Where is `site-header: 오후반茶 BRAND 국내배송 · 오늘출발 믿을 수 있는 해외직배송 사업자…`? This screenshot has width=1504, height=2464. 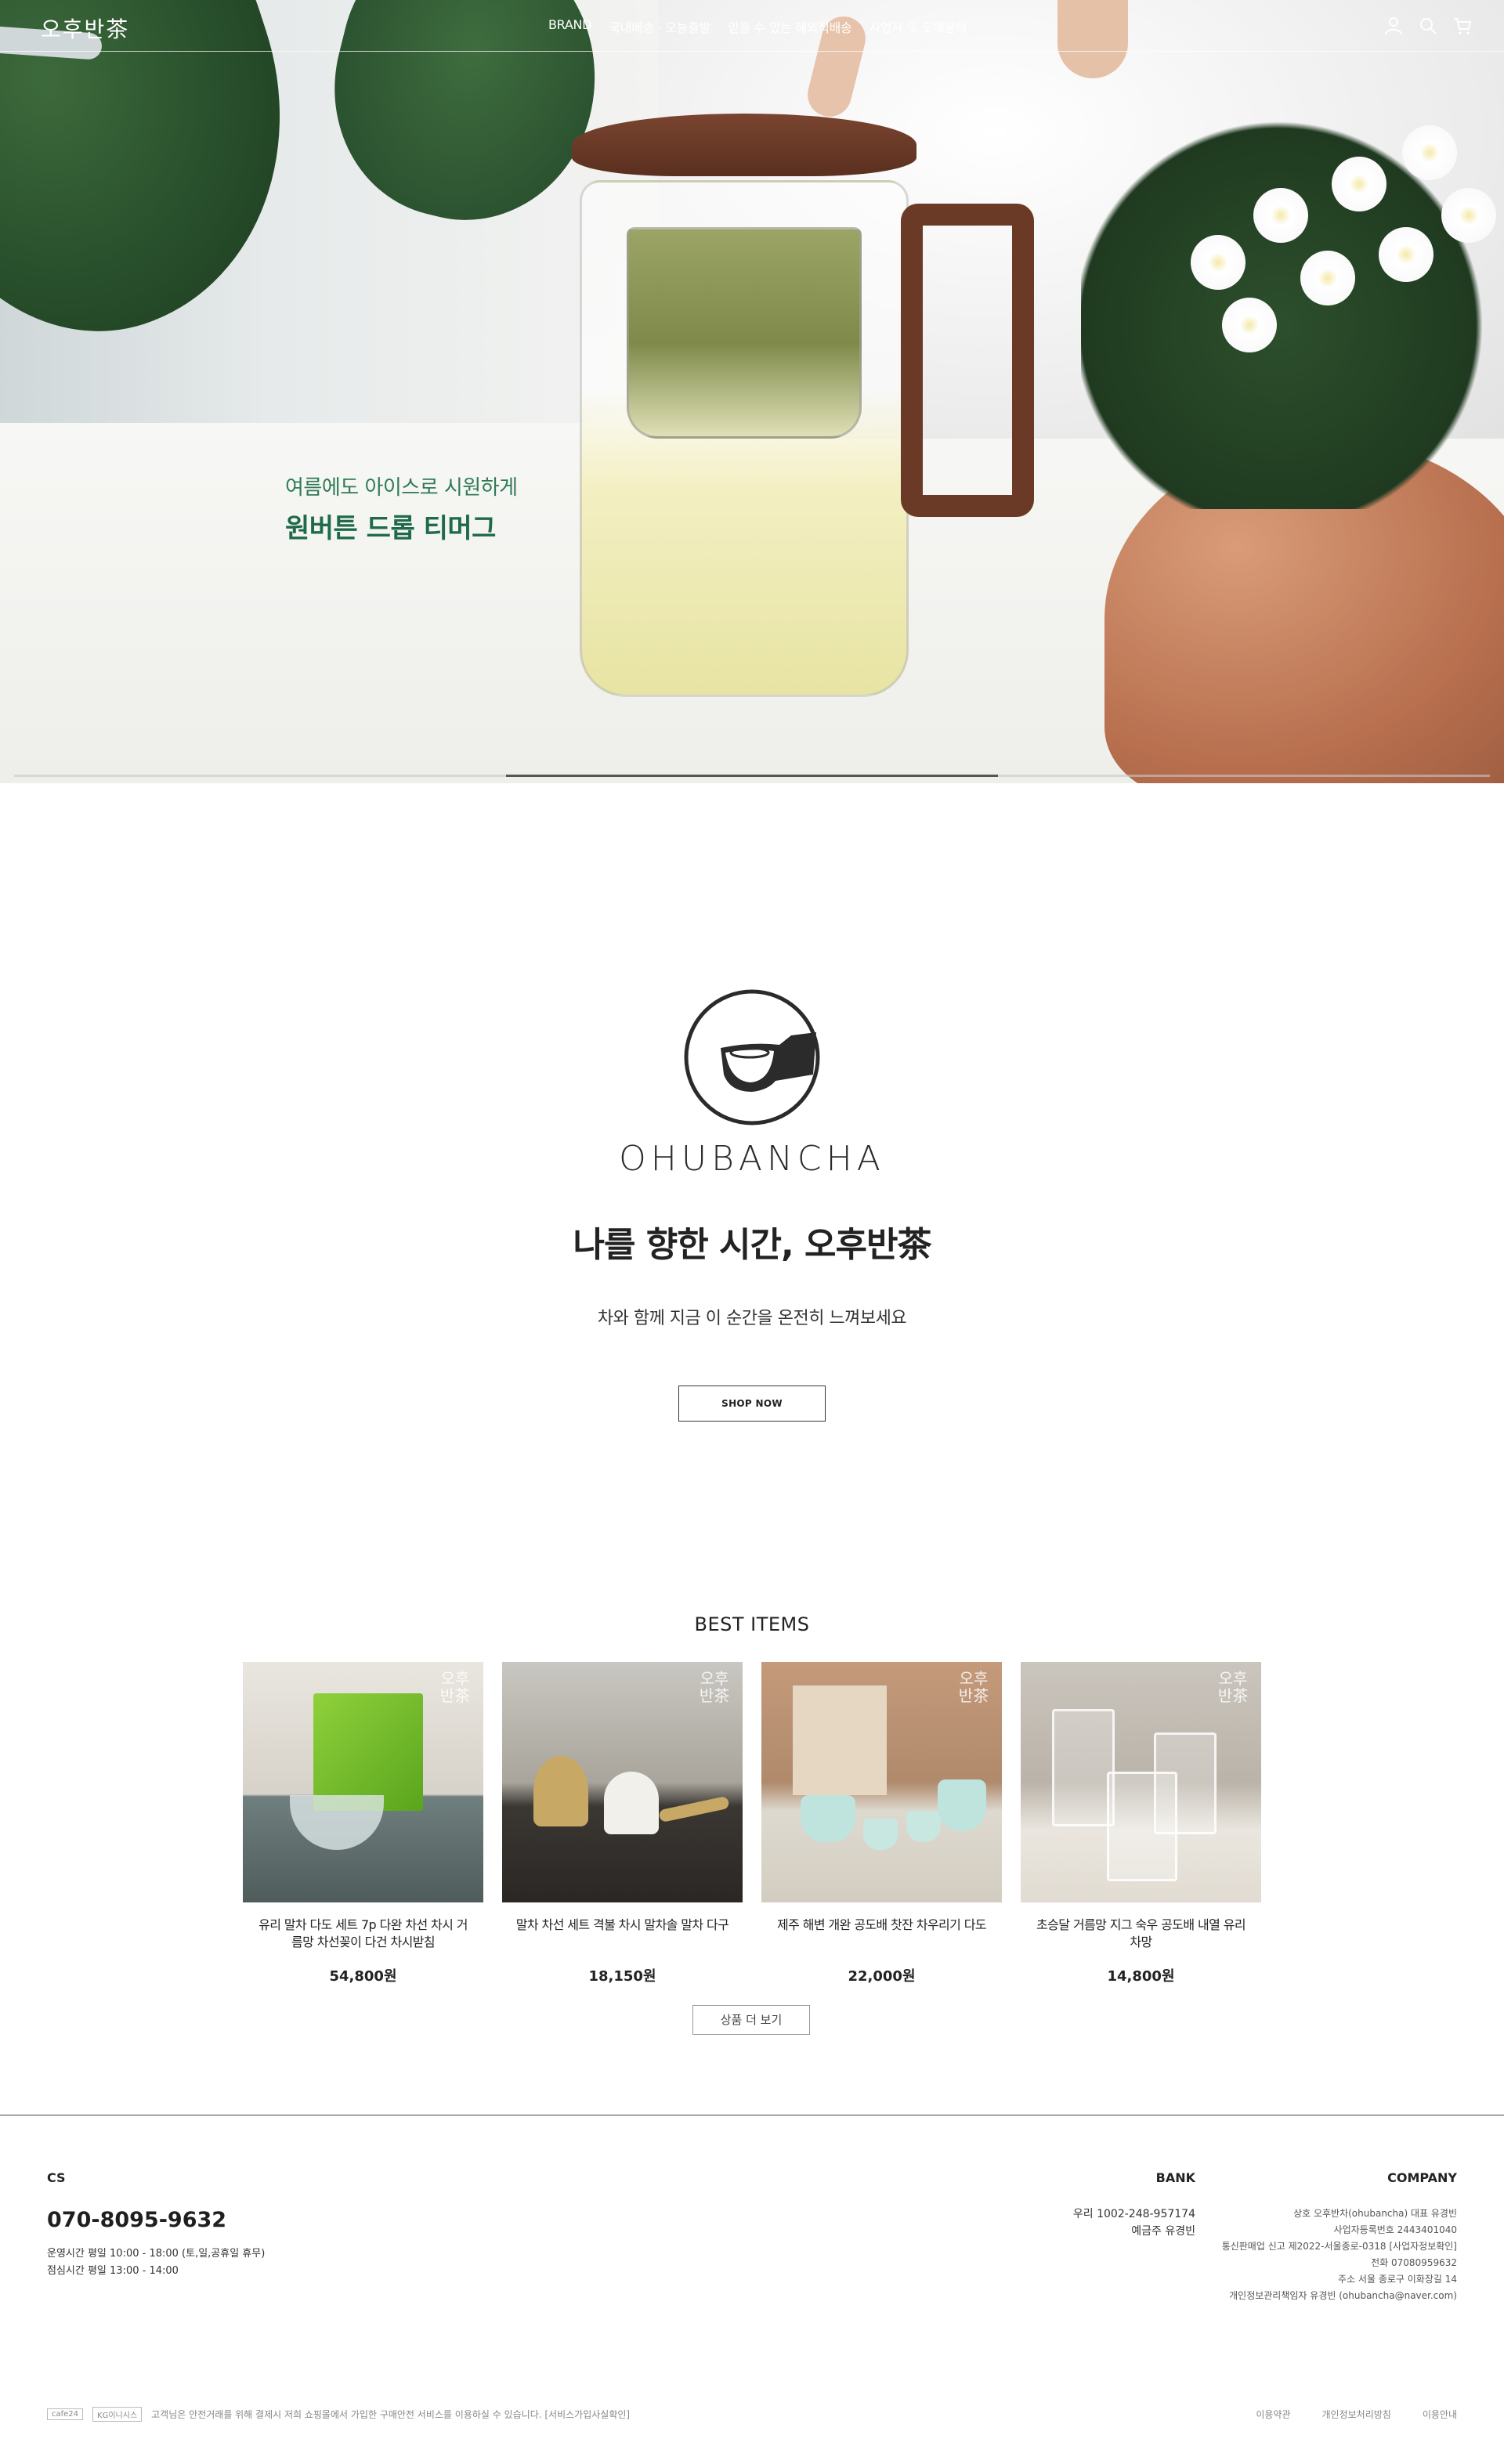 site-header: 오후반茶 BRAND 국내배송 · 오늘출발 믿을 수 있는 해외직배송 사업자… is located at coordinates (752, 26).